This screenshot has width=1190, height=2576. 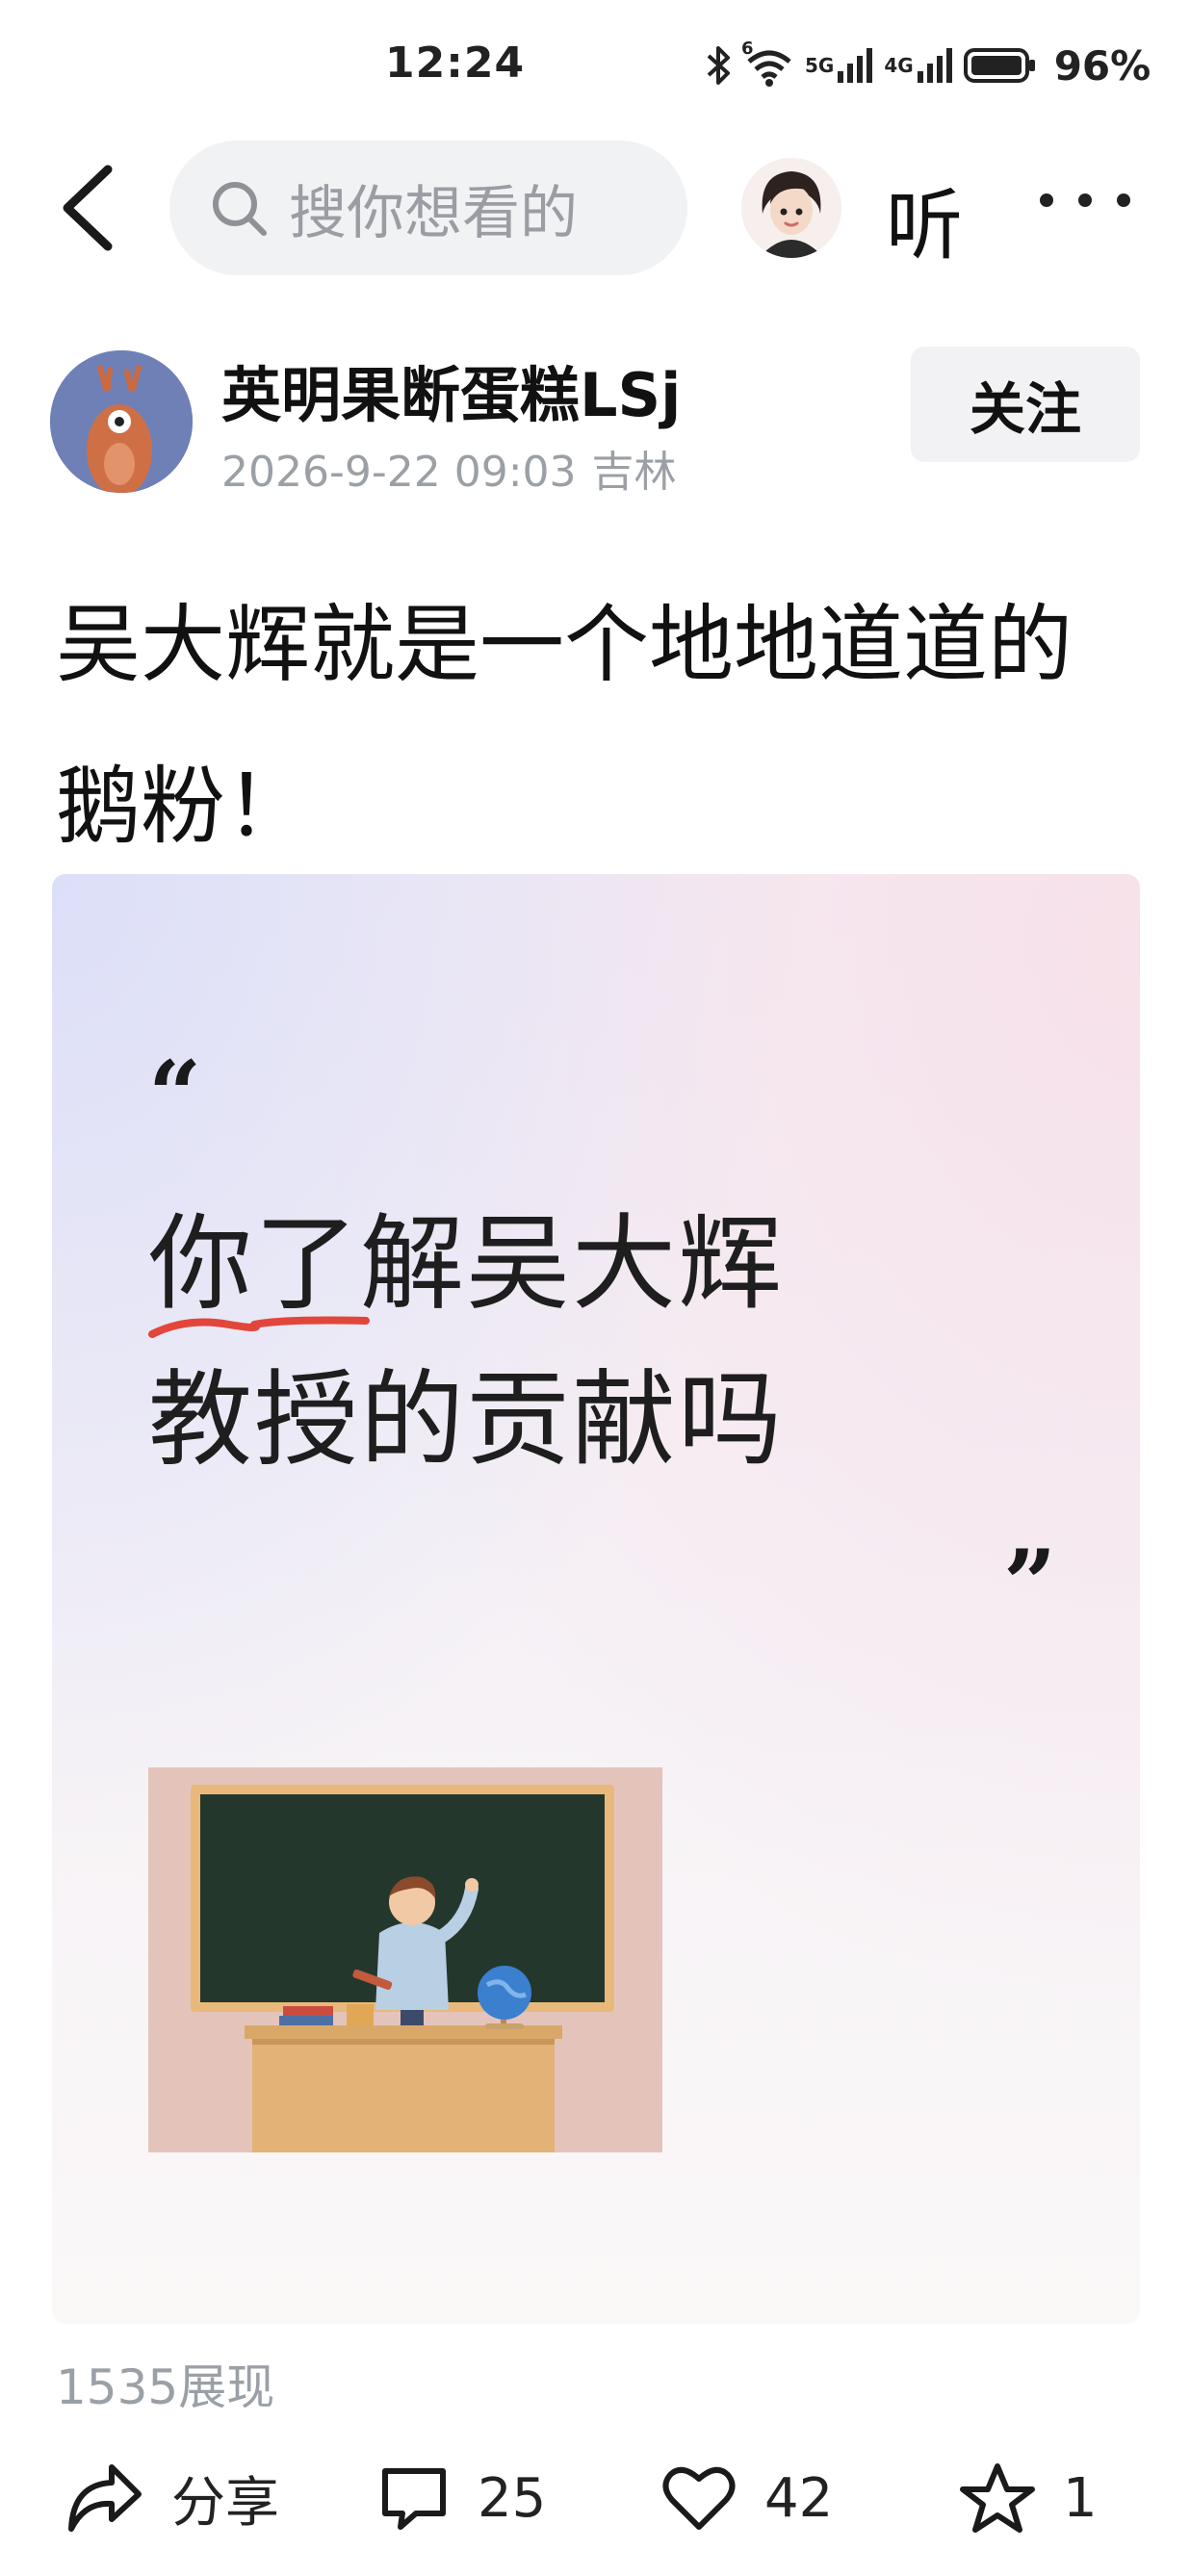 I want to click on comment-icon, so click(x=414, y=2499).